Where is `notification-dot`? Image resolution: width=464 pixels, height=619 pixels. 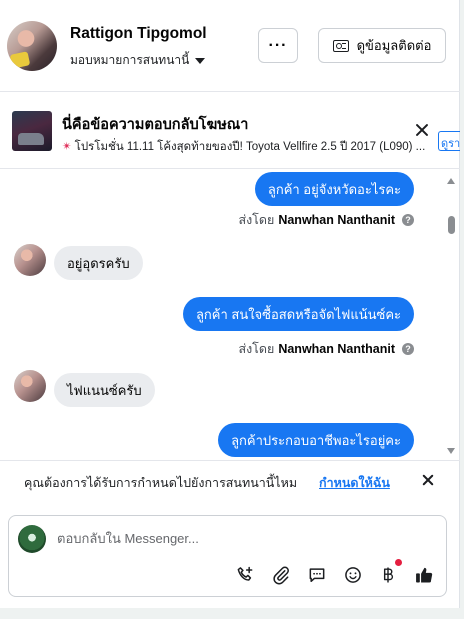 notification-dot is located at coordinates (398, 562).